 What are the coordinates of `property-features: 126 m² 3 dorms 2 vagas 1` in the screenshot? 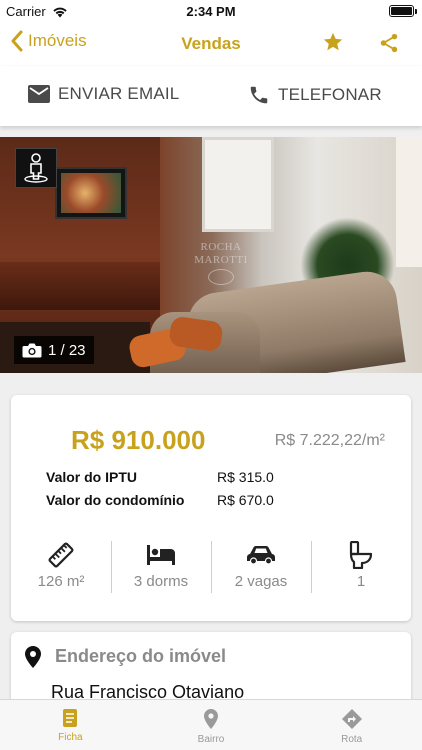 It's located at (211, 567).